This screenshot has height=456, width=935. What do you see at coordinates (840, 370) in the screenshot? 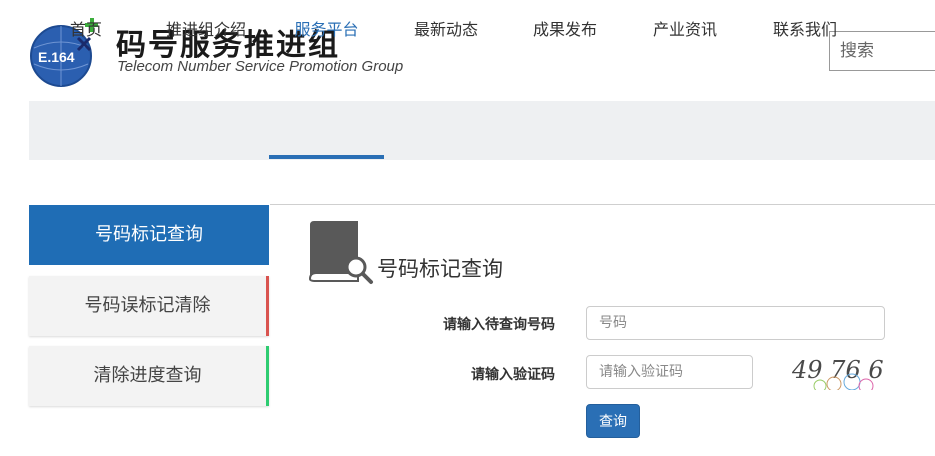
I see `captcha-image: 49 76 6` at bounding box center [840, 370].